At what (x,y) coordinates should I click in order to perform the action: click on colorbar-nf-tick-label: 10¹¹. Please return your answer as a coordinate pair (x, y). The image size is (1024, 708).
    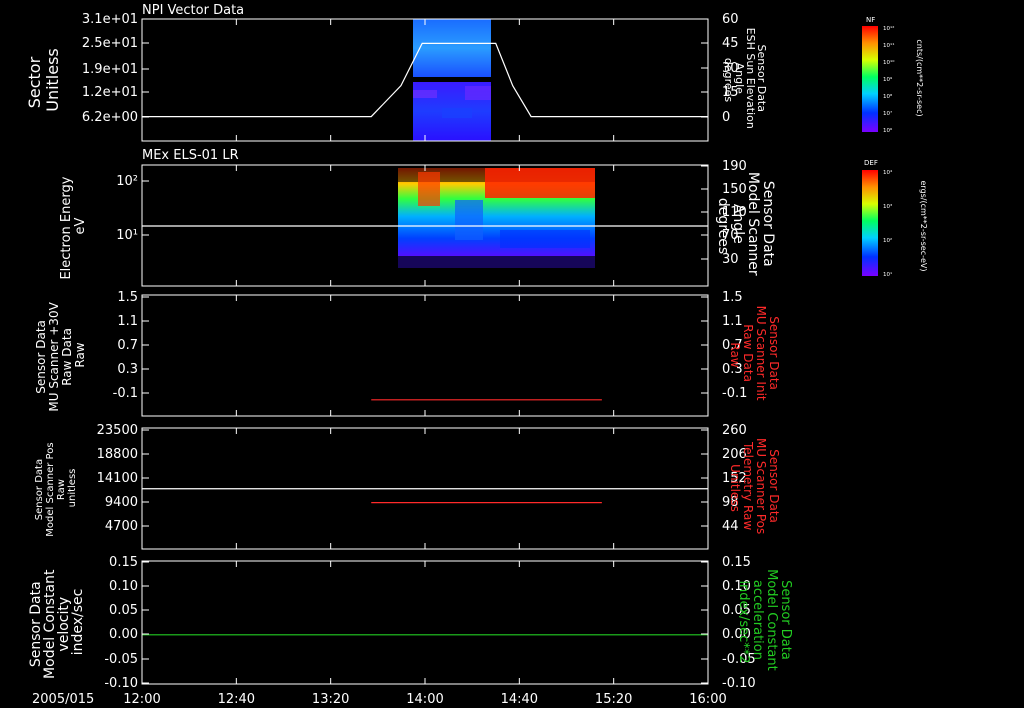
    Looking at the image, I should click on (888, 45).